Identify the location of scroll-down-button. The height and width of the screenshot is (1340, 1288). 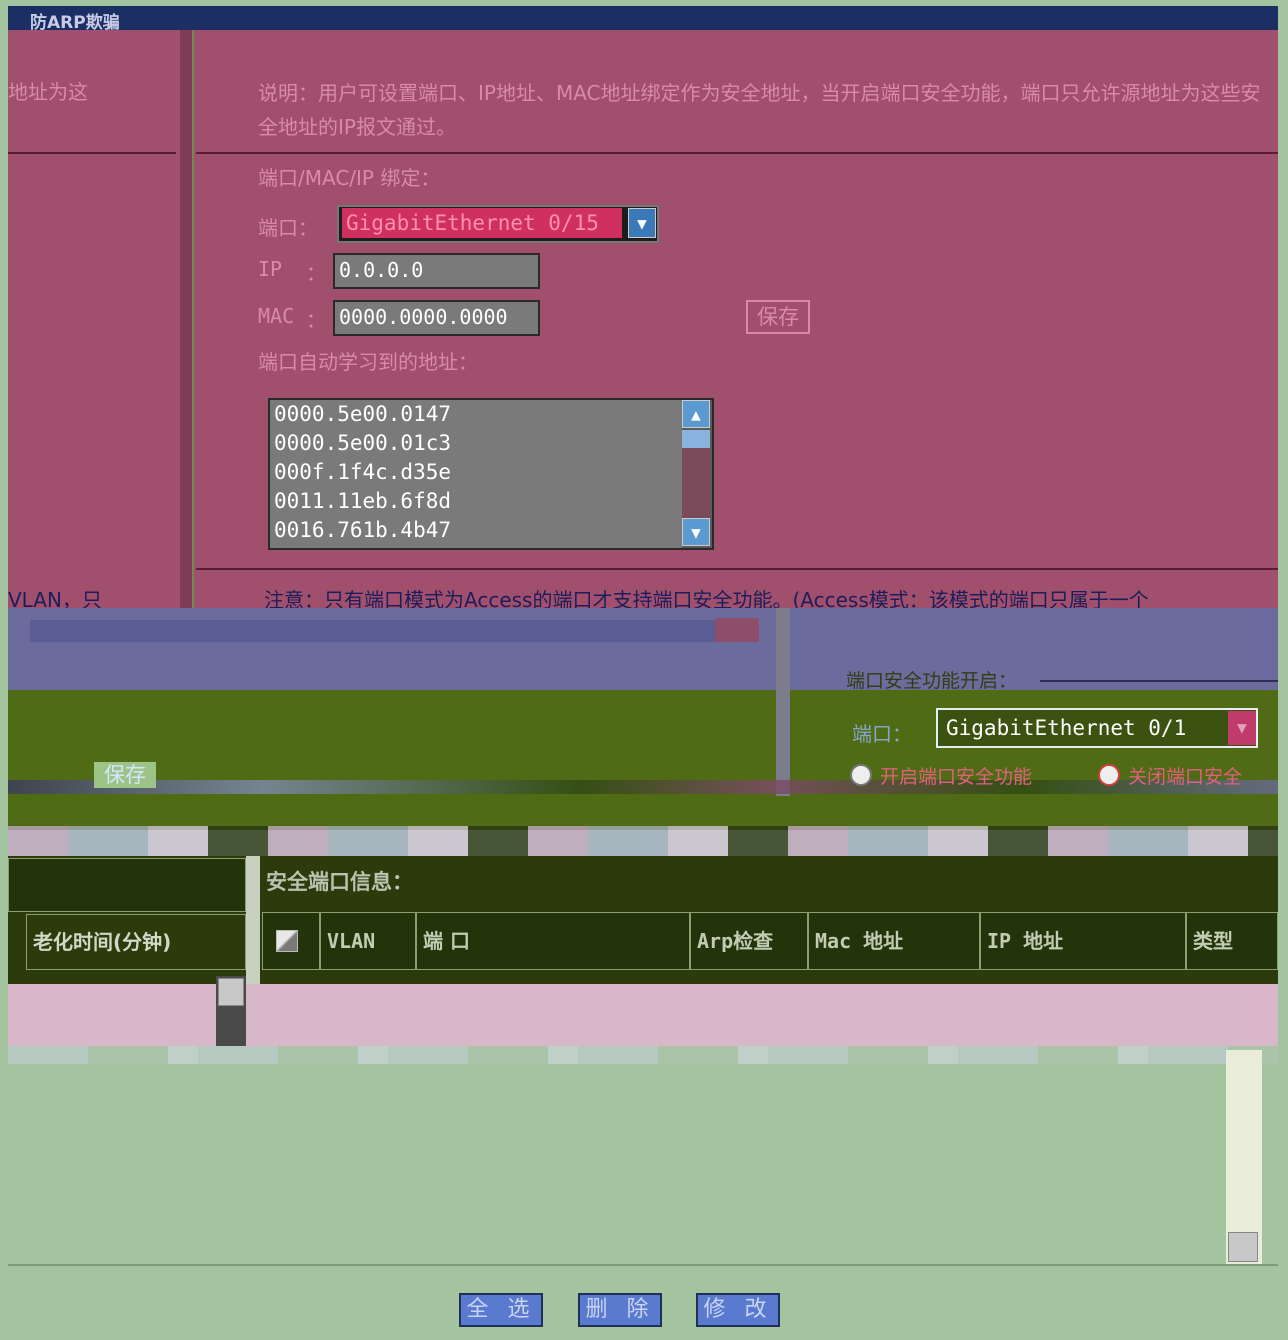
(1243, 1247).